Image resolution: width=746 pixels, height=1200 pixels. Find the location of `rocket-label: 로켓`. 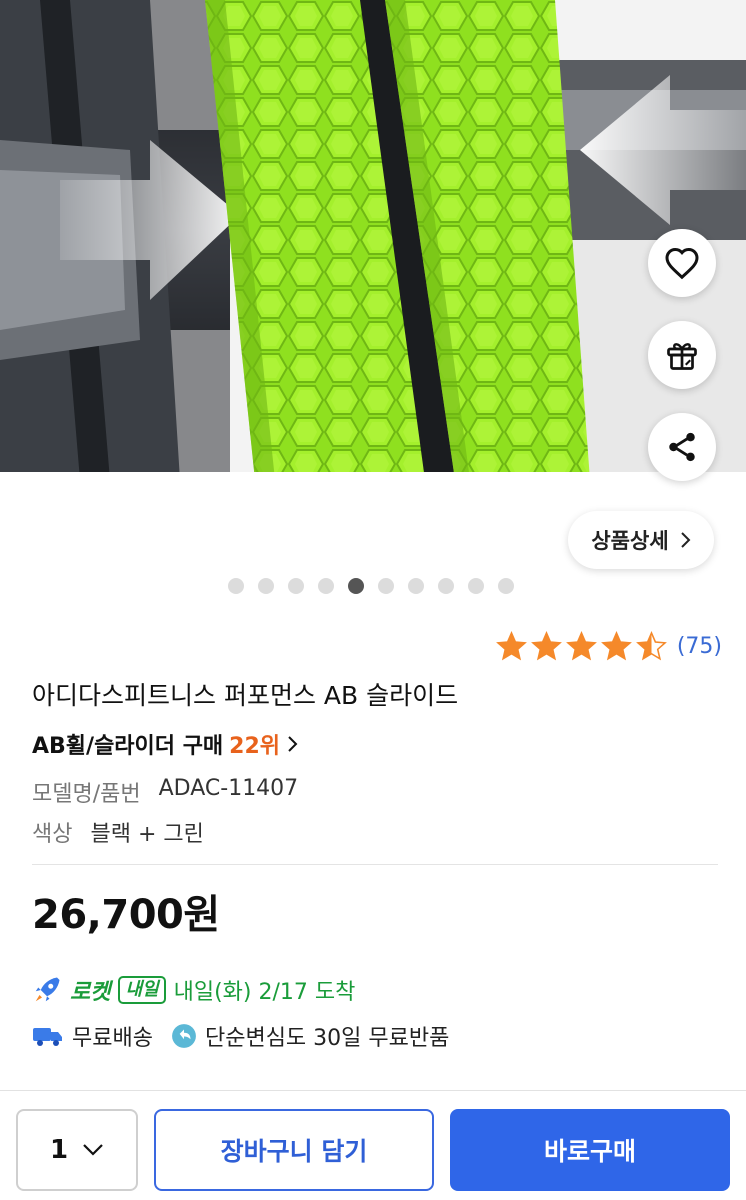

rocket-label: 로켓 is located at coordinates (90, 992).